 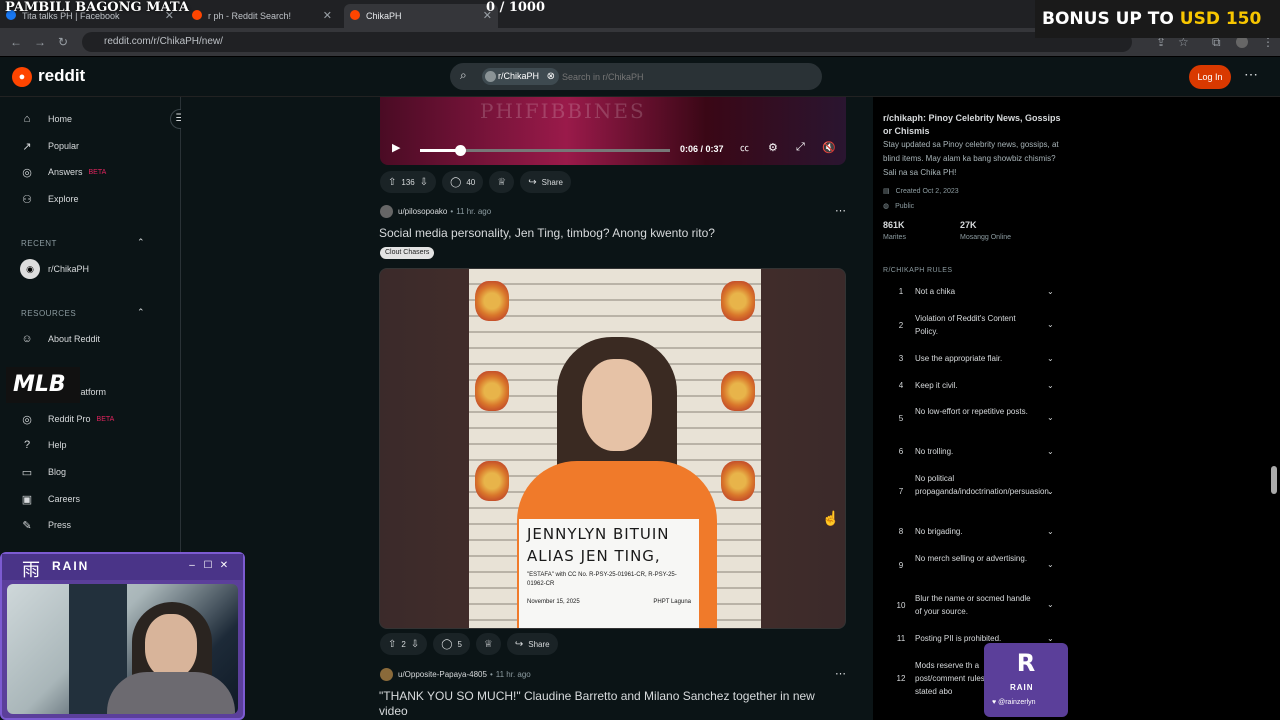 What do you see at coordinates (262, 16) in the screenshot?
I see `tab-reddit-search: r ph - Reddit Search! ✕` at bounding box center [262, 16].